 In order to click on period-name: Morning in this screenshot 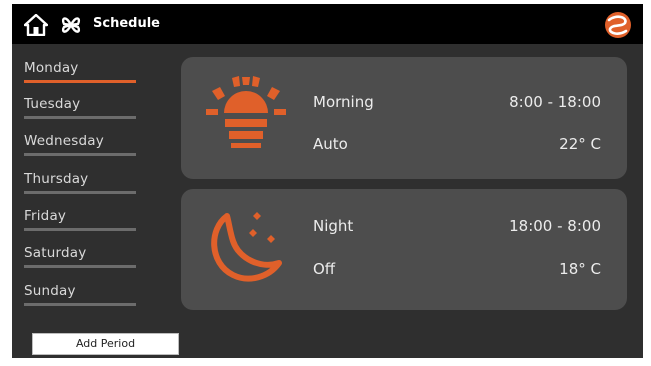, I will do `click(343, 102)`.